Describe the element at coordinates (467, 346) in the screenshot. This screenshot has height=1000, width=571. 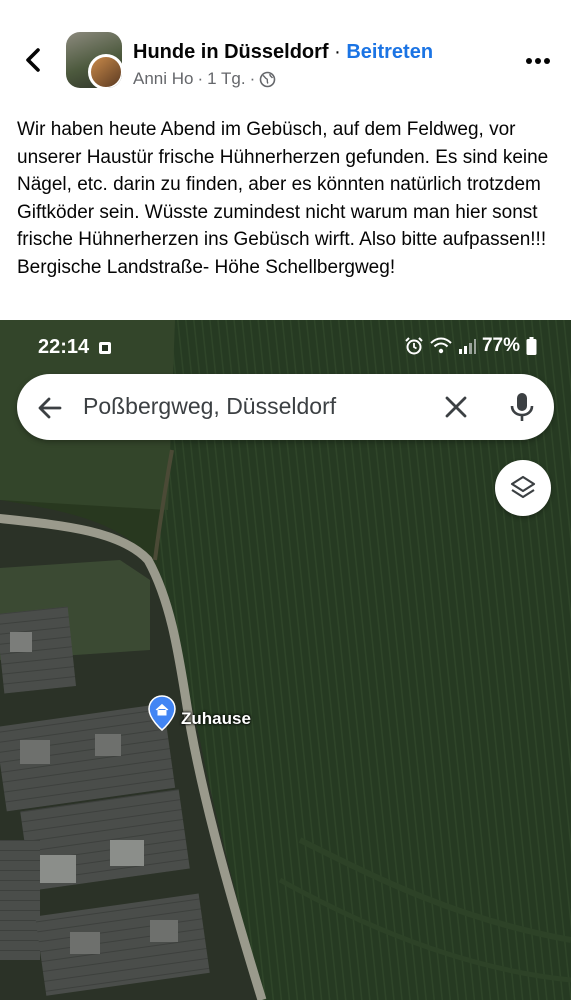
I see `signal-icon` at that location.